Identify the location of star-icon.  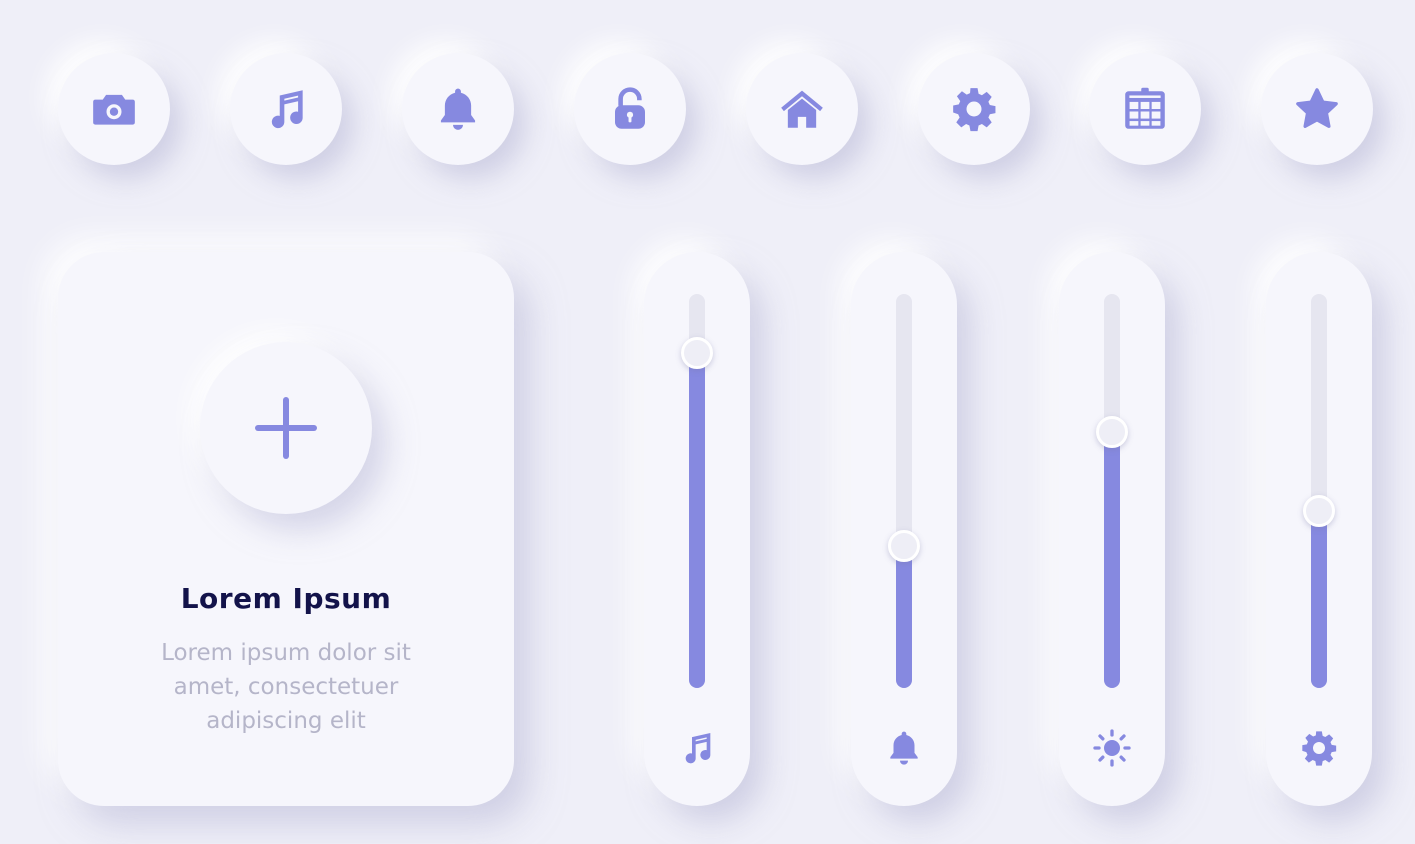
(1317, 109).